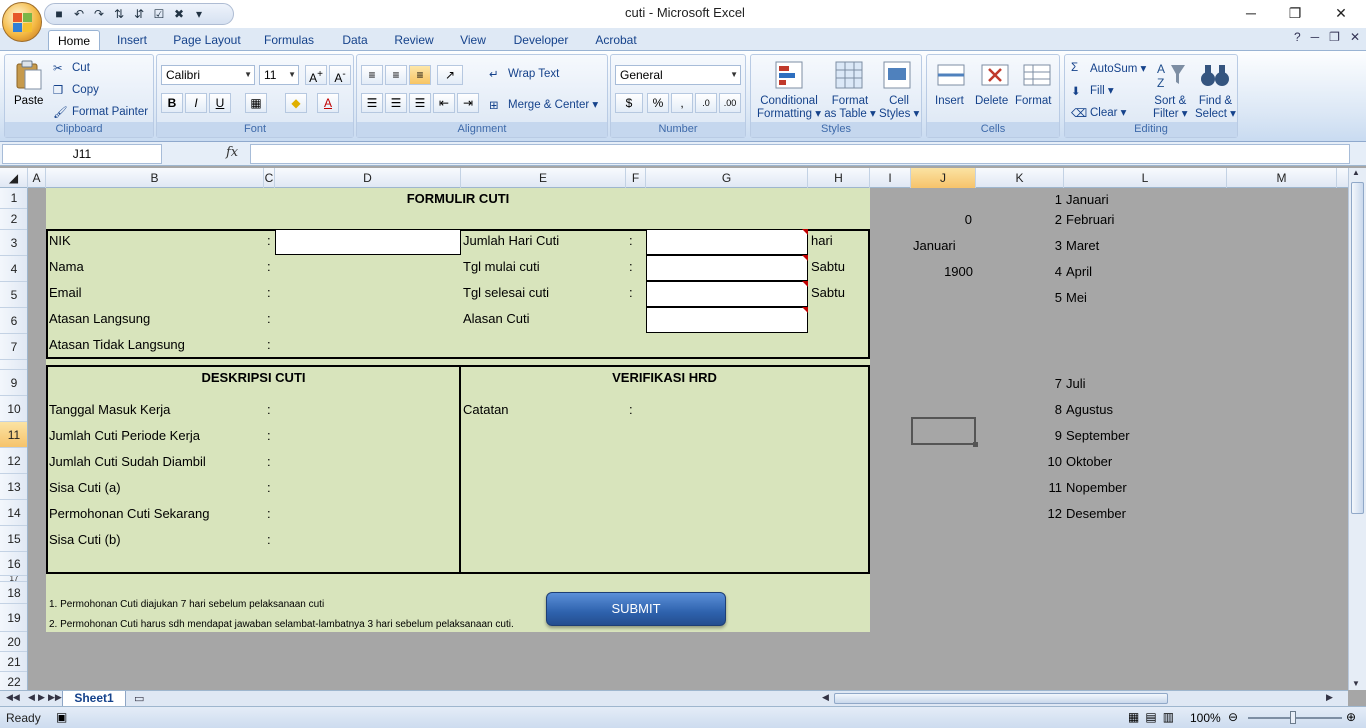  What do you see at coordinates (159, 14) in the screenshot?
I see `checkbox-icon: ☑` at bounding box center [159, 14].